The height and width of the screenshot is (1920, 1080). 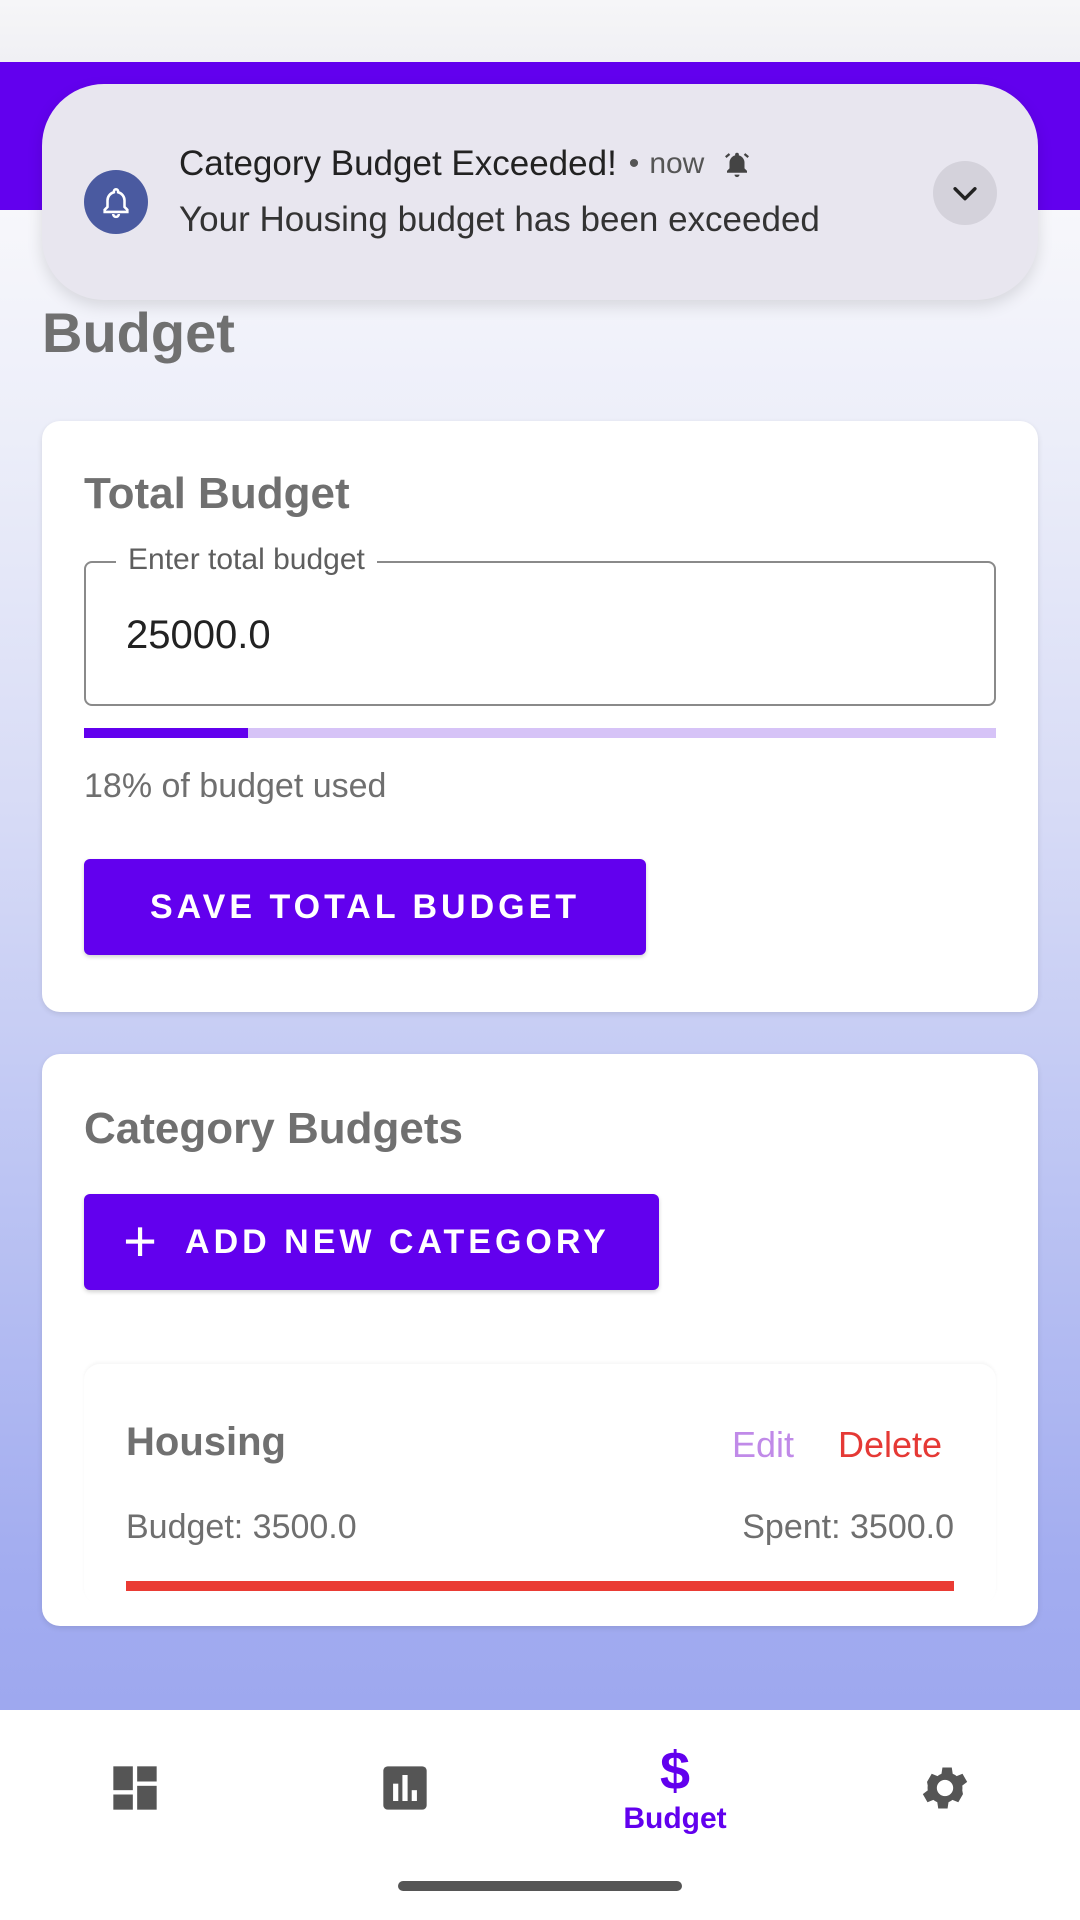 I want to click on bar-chart-icon, so click(x=405, y=1790).